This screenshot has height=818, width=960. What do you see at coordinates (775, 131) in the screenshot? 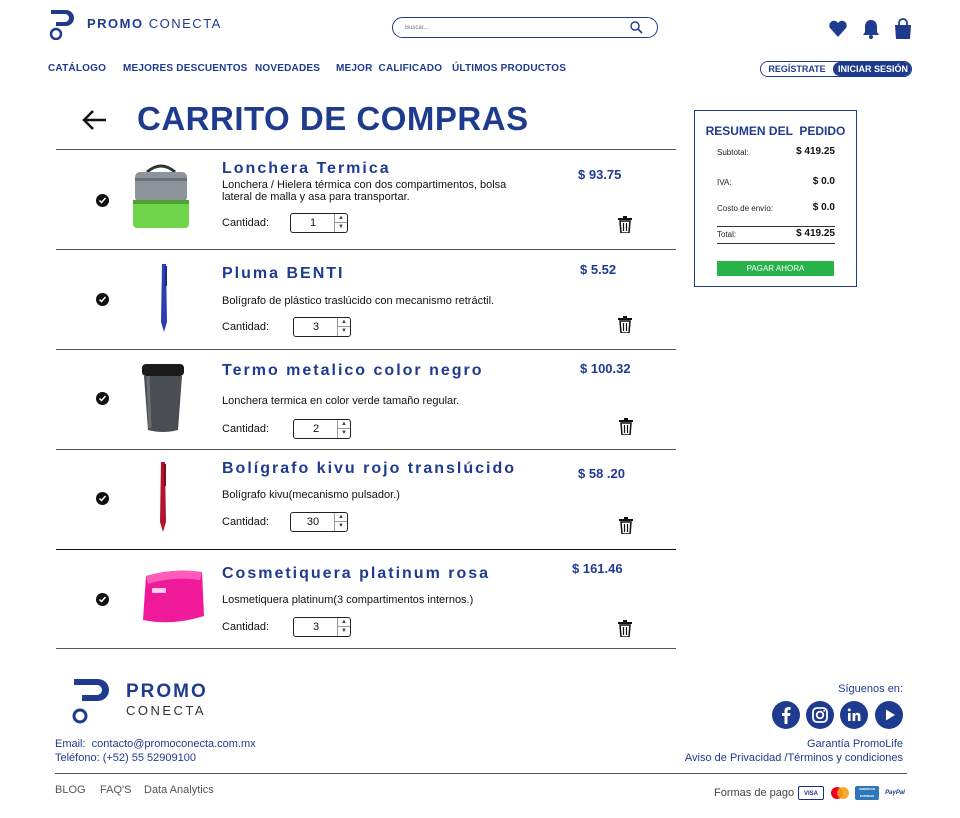
I see `summary-title: RESUMEN DEL PEDIDO` at bounding box center [775, 131].